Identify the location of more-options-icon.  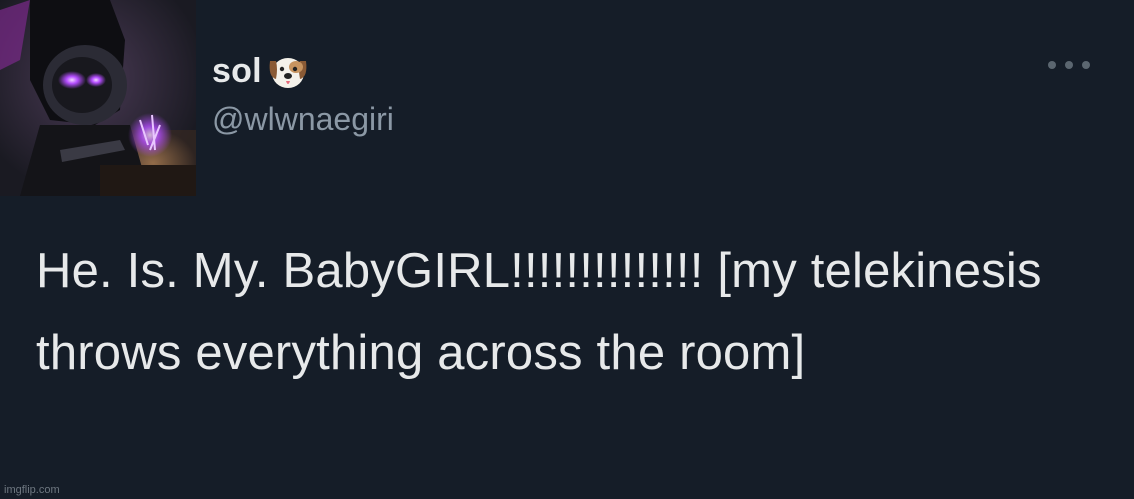
(1069, 65).